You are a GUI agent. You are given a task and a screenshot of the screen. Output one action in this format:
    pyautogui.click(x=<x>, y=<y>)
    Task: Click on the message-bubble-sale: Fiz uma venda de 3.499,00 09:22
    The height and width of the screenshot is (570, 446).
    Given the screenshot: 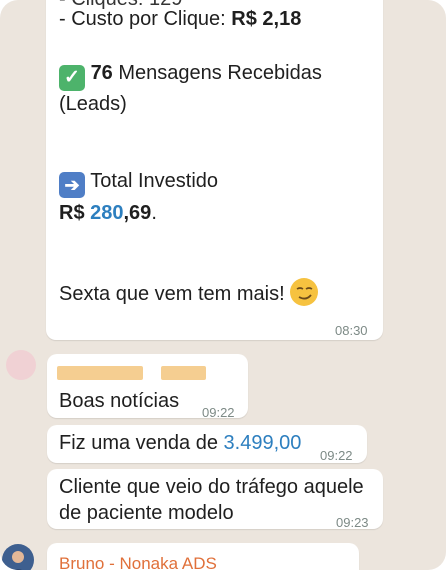 What is the action you would take?
    pyautogui.click(x=207, y=444)
    